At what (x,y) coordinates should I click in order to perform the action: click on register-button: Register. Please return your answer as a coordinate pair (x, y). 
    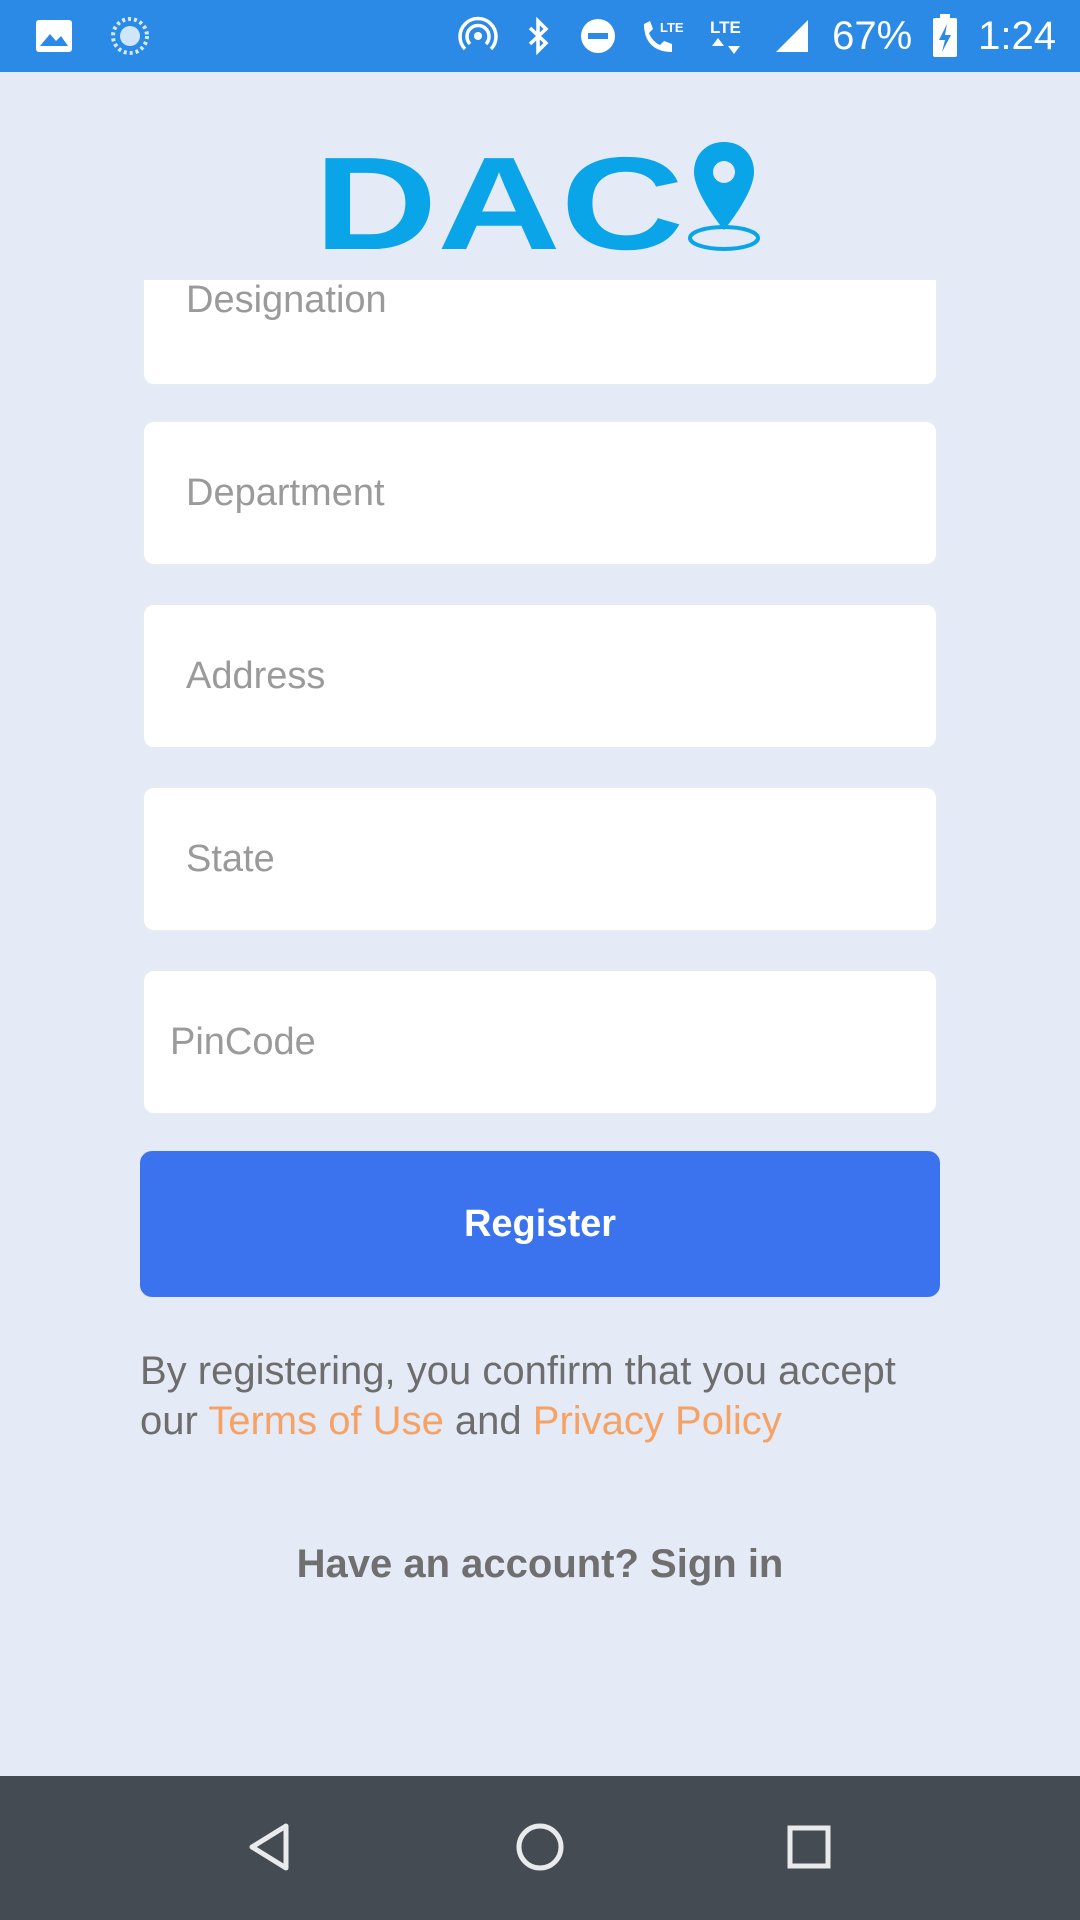
    Looking at the image, I should click on (540, 1224).